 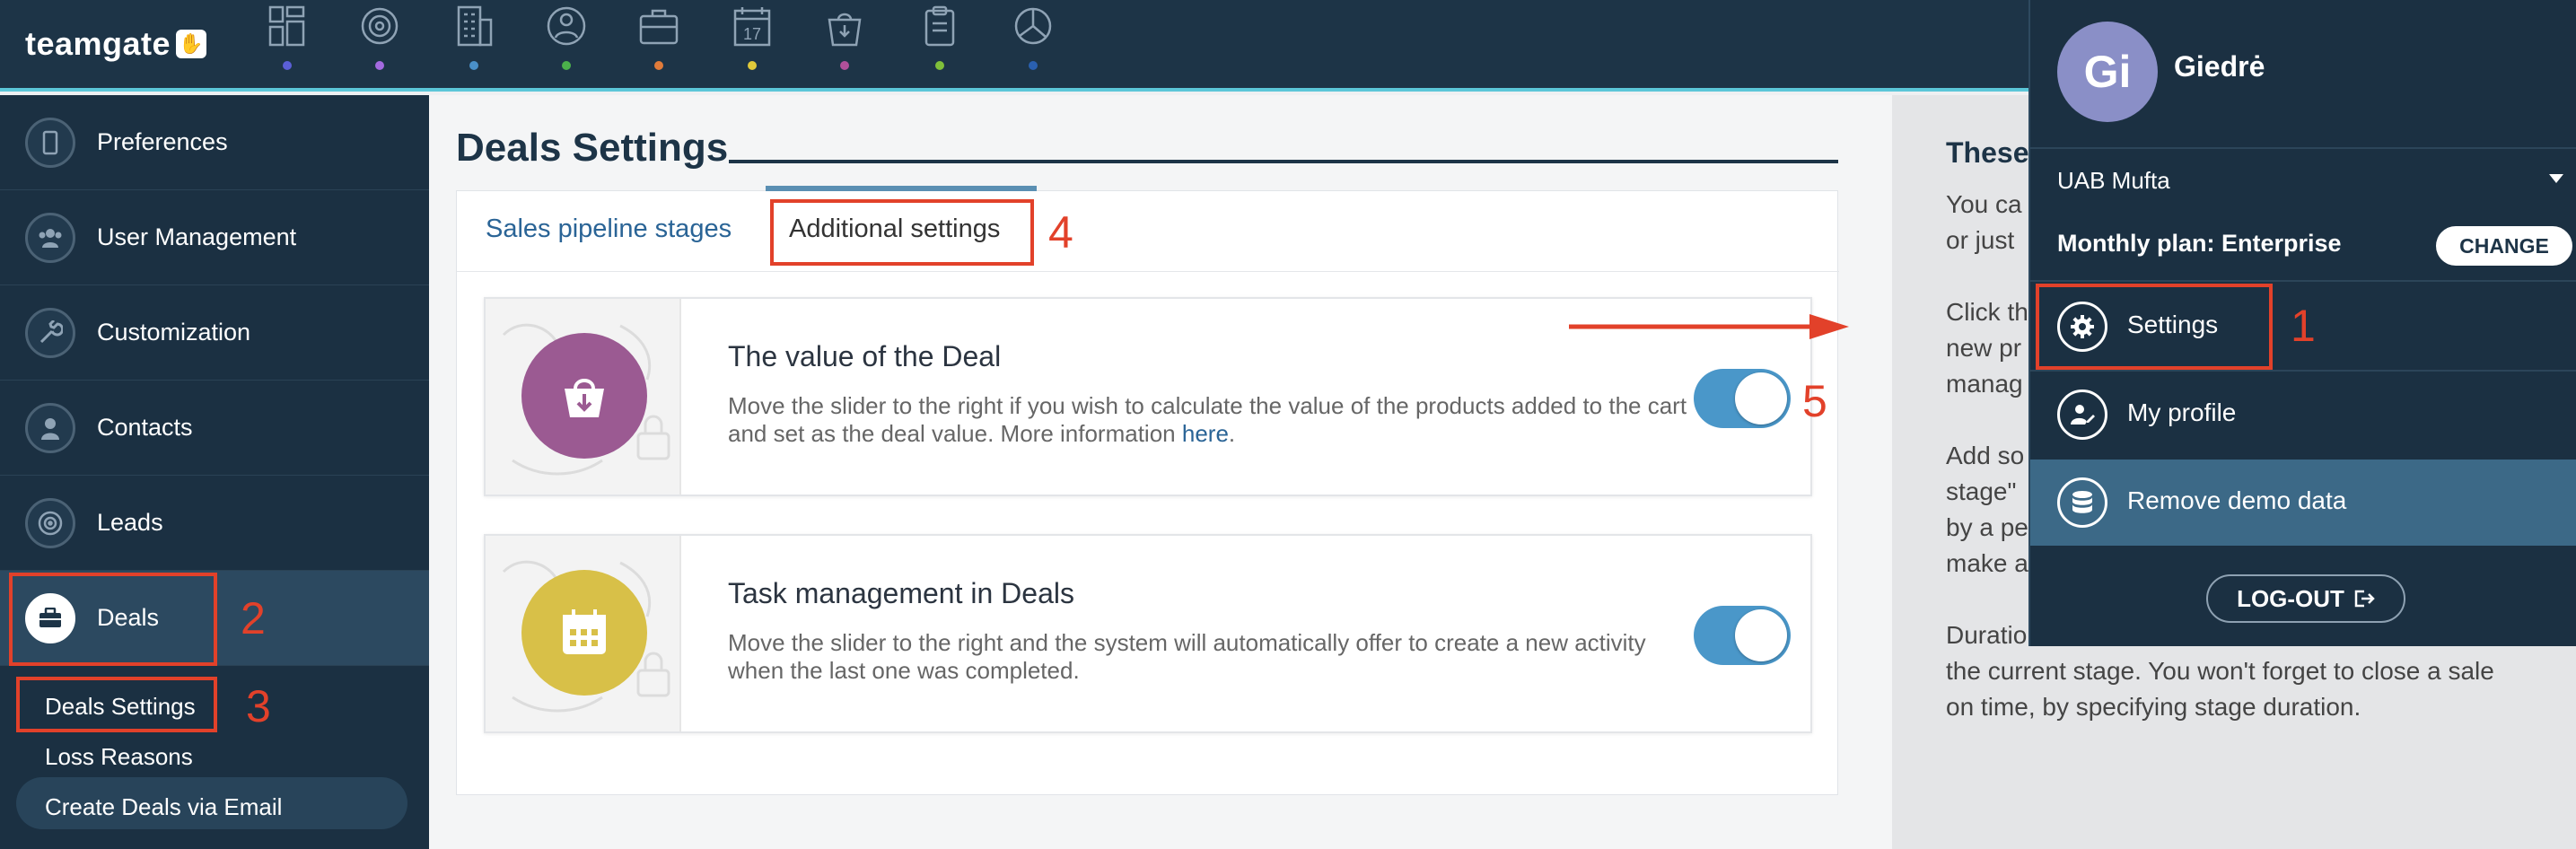 I want to click on help-text-line: Click th, so click(x=1987, y=312).